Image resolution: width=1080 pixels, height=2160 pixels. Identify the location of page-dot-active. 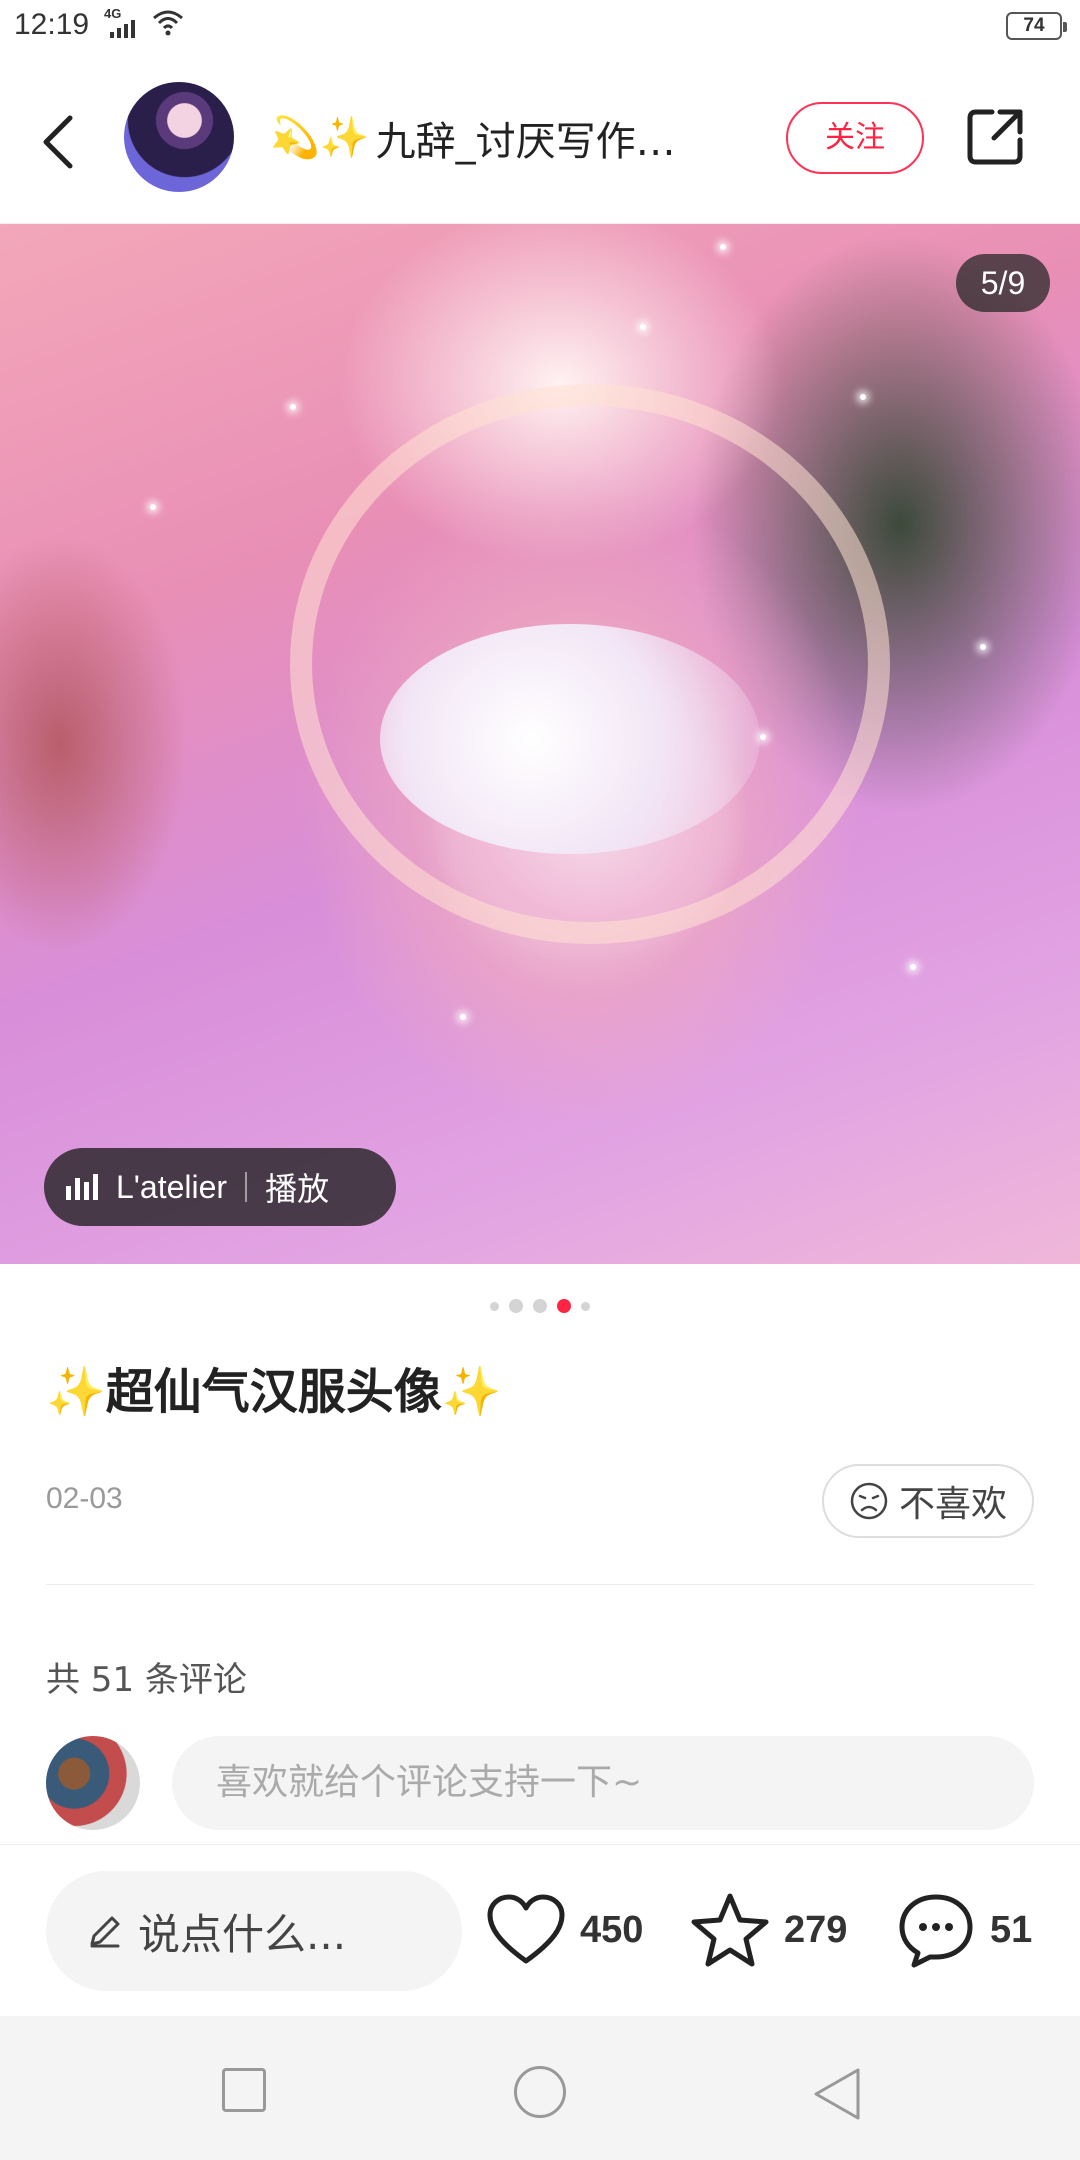
(564, 1306).